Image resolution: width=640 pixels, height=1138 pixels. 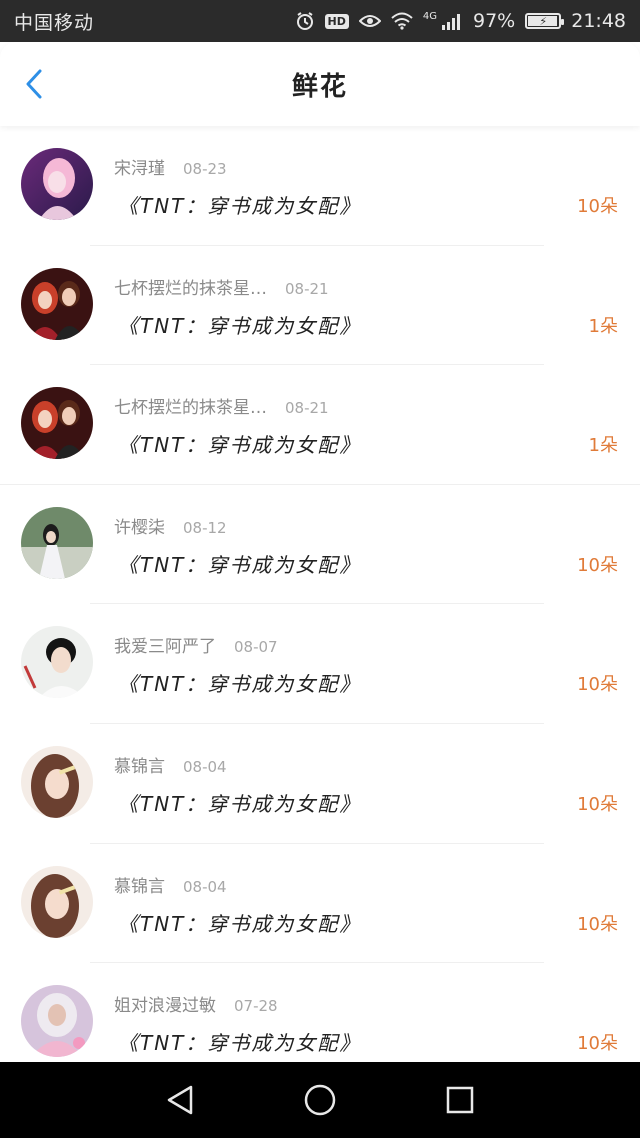 What do you see at coordinates (320, 664) in the screenshot?
I see `list-item: 我爱三阿严了 08-07 《TNT：穿书成为女配》 10朵` at bounding box center [320, 664].